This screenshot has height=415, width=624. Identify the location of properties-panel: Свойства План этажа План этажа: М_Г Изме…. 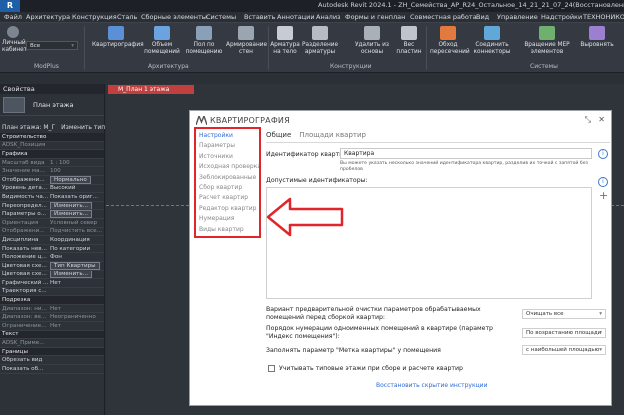
(52, 249).